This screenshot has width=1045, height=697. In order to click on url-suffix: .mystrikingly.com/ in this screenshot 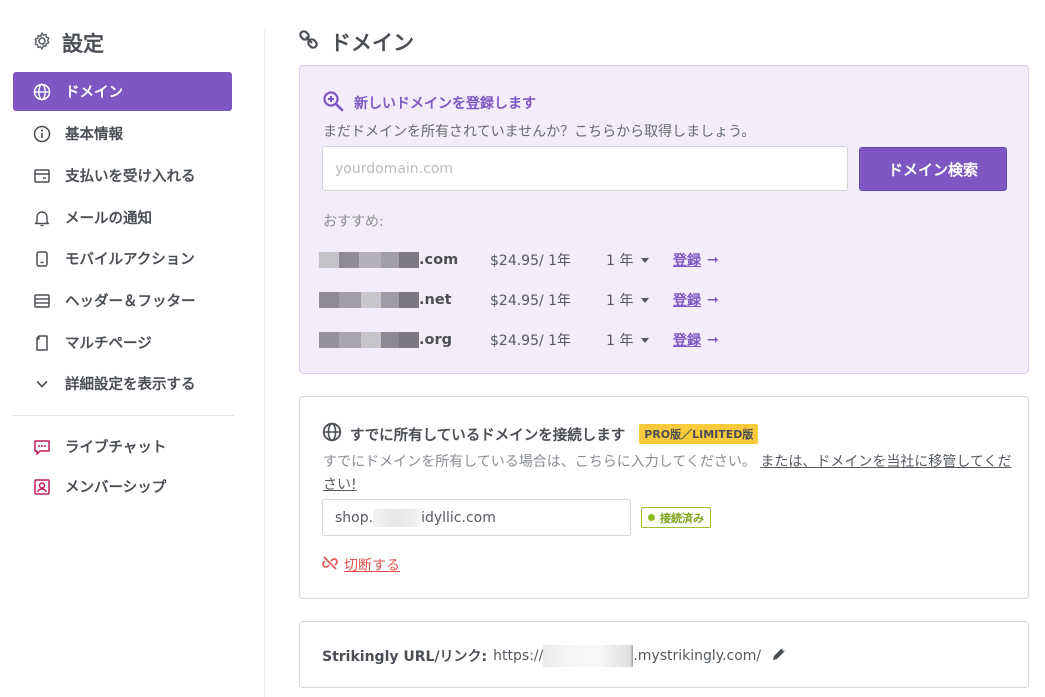, I will do `click(697, 656)`.